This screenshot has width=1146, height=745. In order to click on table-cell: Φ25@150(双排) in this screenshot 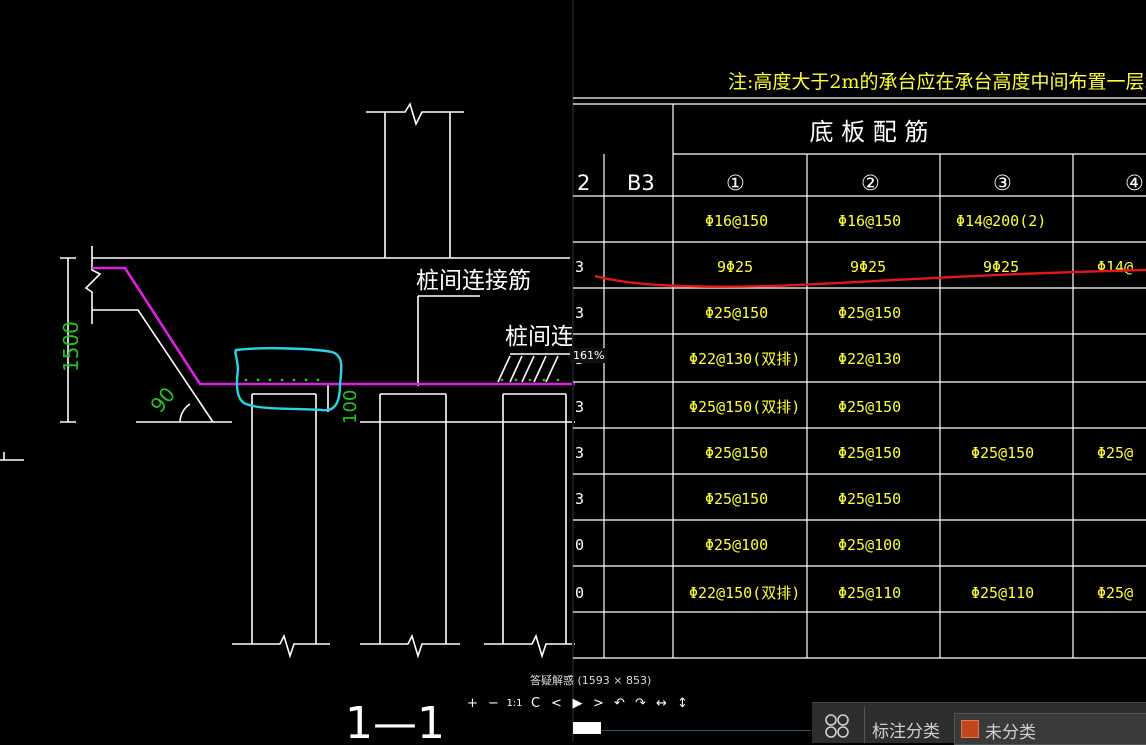, I will do `click(744, 407)`.